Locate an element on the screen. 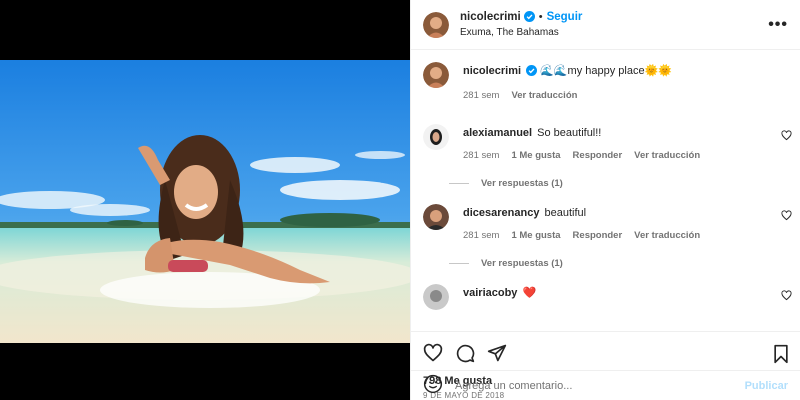 Image resolution: width=800 pixels, height=400 pixels. author-username: nicolecrimi is located at coordinates (490, 17).